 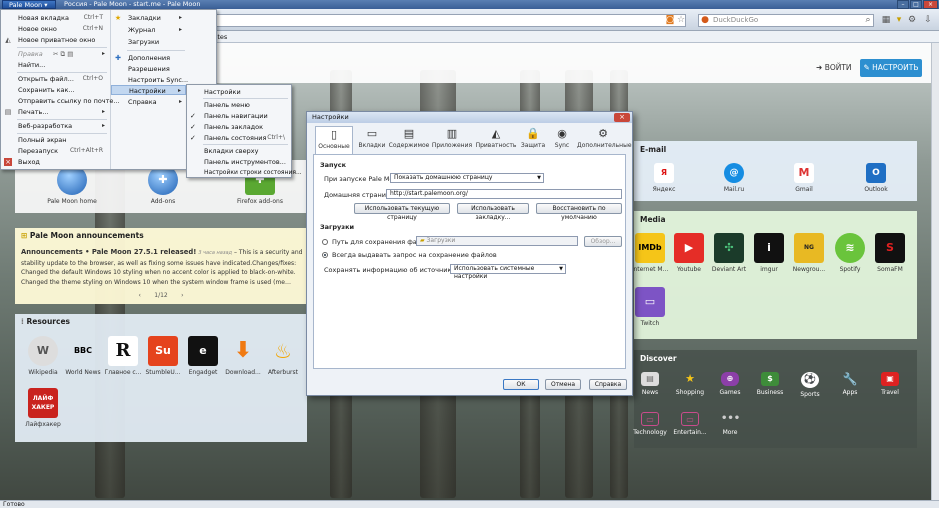 What do you see at coordinates (409, 140) in the screenshot?
I see `tab-content: ▤ Содержимое` at bounding box center [409, 140].